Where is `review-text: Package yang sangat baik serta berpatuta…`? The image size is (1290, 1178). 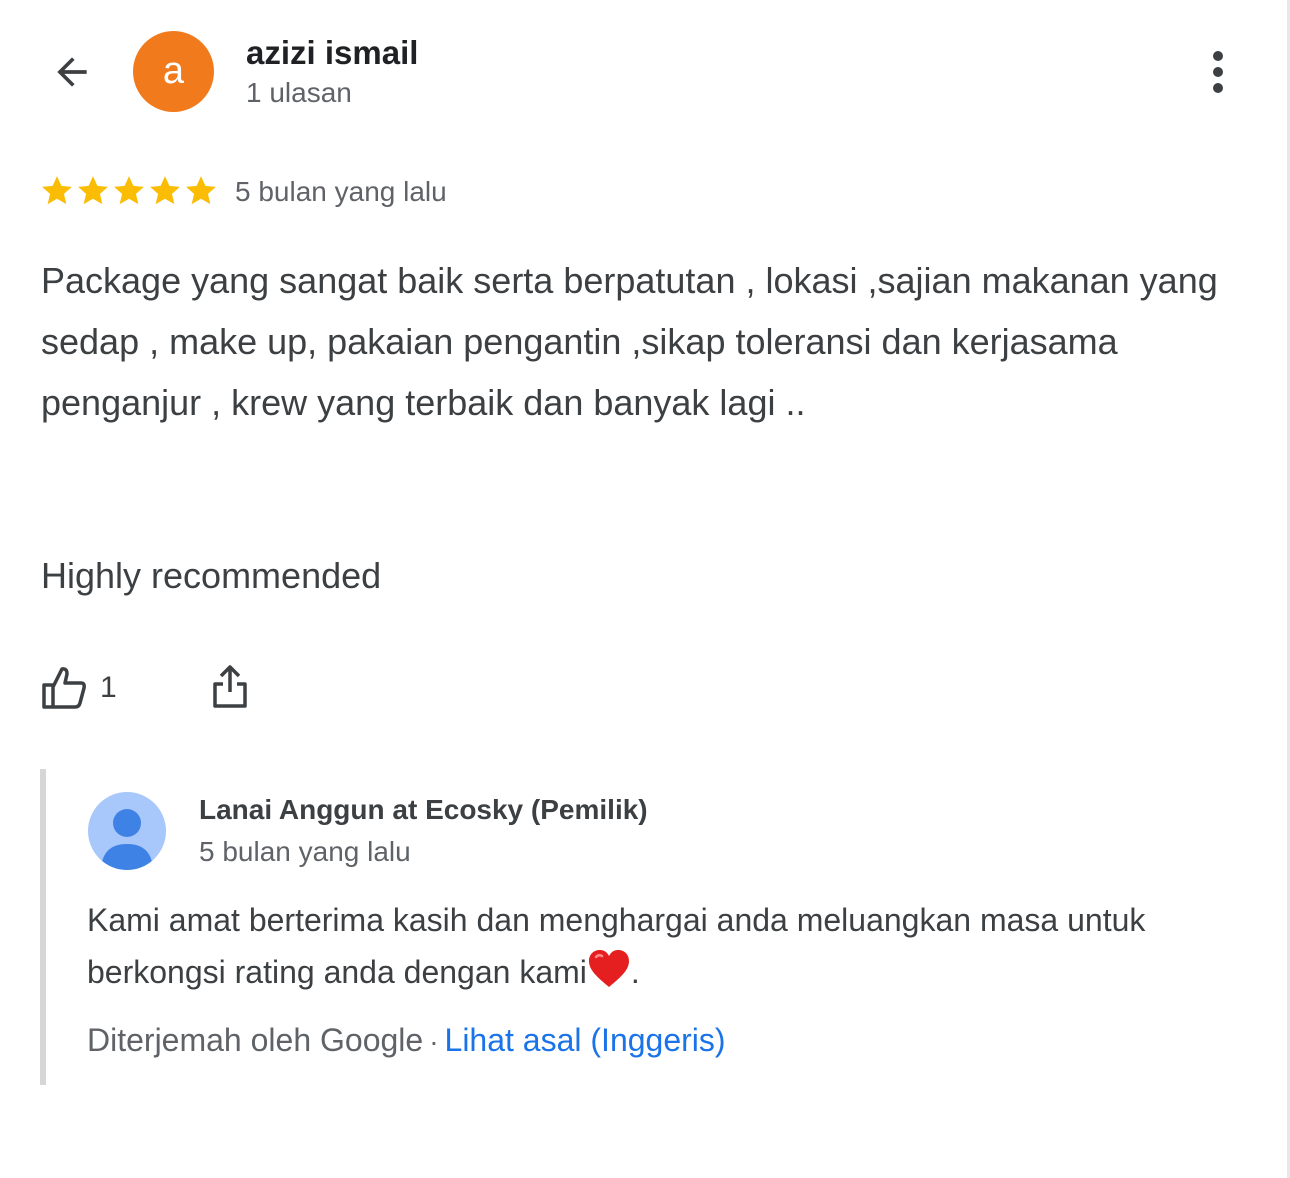
review-text: Package yang sangat baik serta berpatuta… is located at coordinates (629, 341).